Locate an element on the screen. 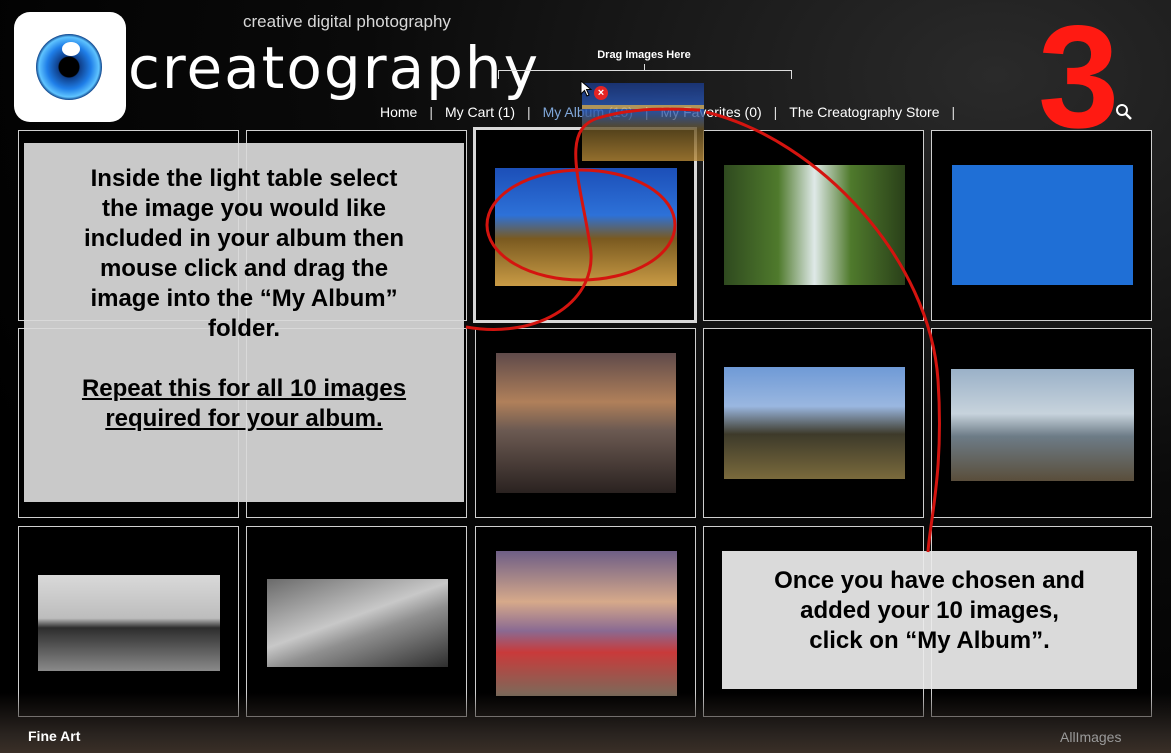 The width and height of the screenshot is (1171, 753). footer-fine-art-link: Fine Art is located at coordinates (54, 736).